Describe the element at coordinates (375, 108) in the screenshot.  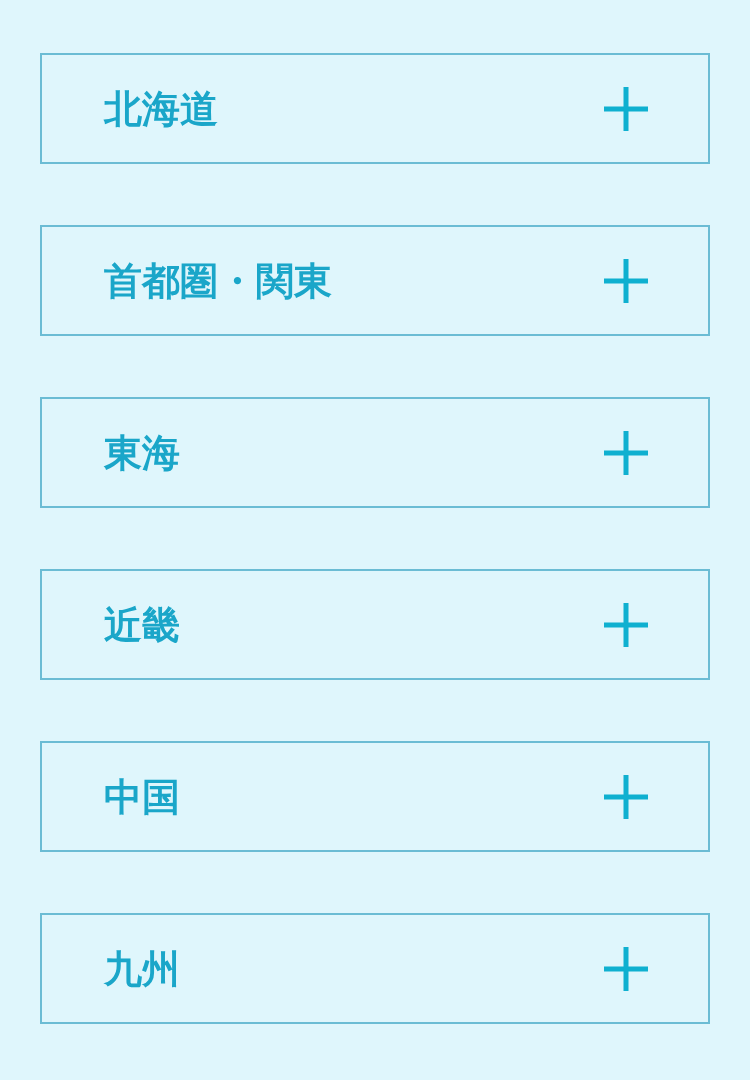
I see `region-toggle: 北海道` at that location.